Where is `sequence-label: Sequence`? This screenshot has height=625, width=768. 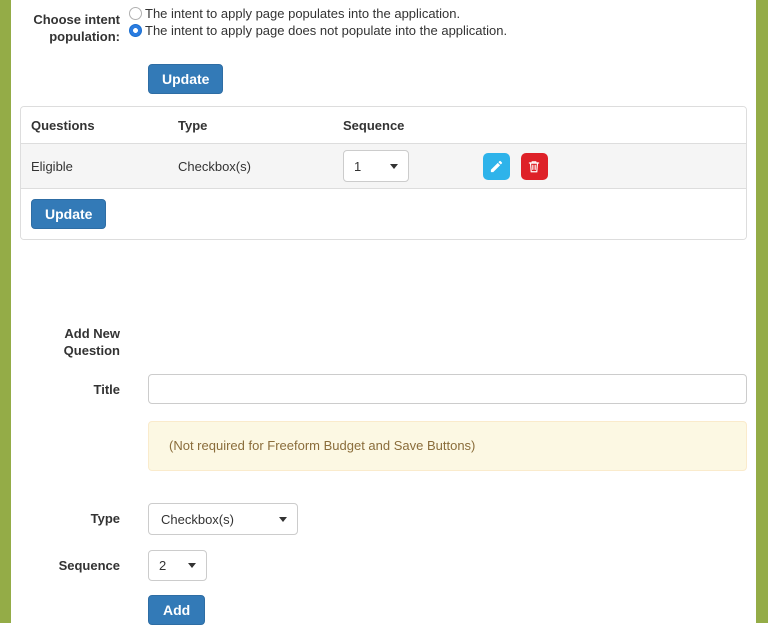
sequence-label: Sequence is located at coordinates (89, 565).